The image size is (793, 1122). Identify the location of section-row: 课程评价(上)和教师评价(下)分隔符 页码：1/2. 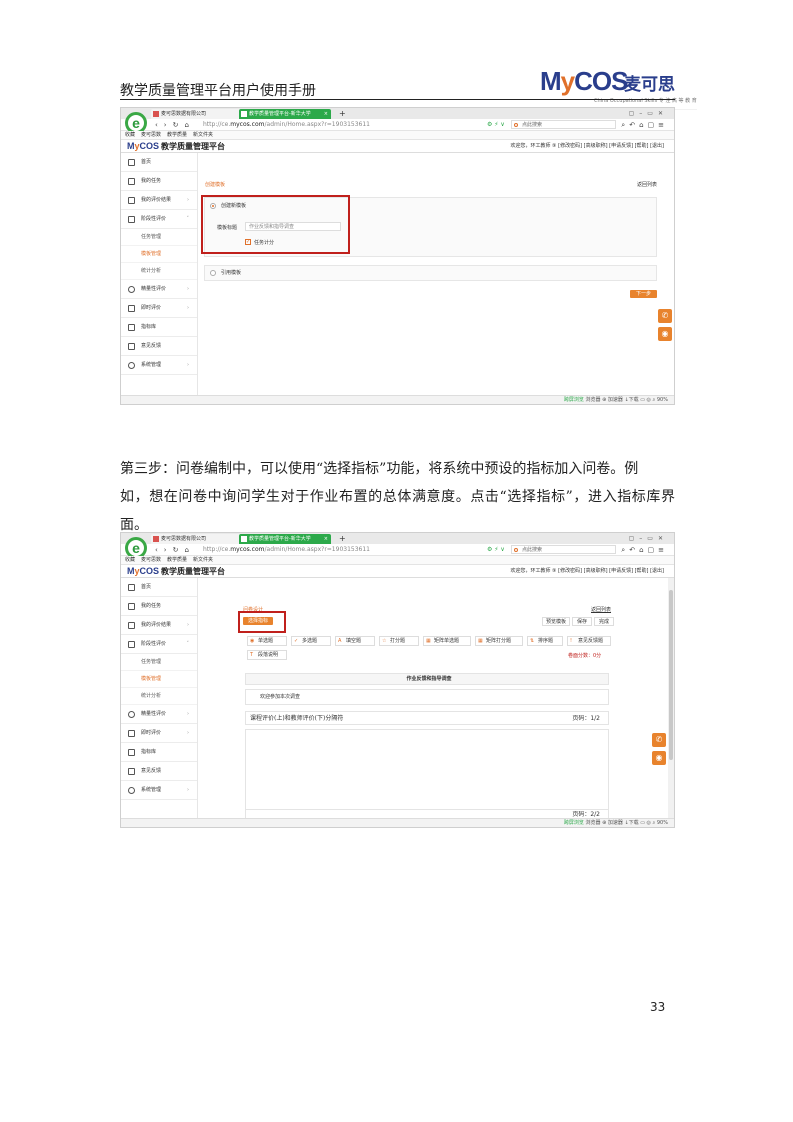
(427, 718).